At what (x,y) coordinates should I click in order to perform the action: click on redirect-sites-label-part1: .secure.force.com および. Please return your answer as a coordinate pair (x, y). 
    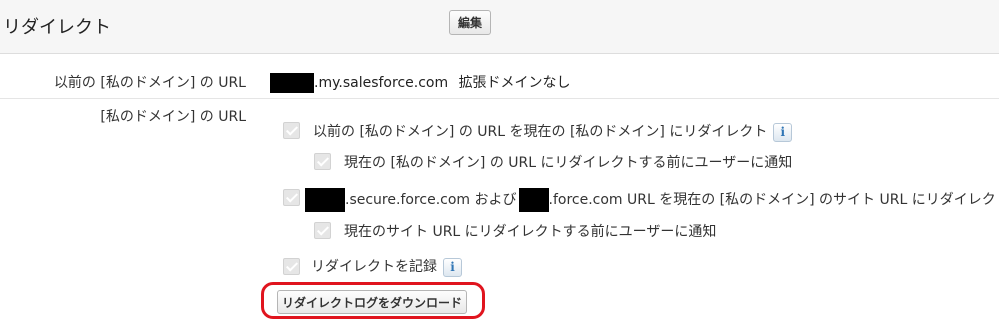
    Looking at the image, I should click on (431, 200).